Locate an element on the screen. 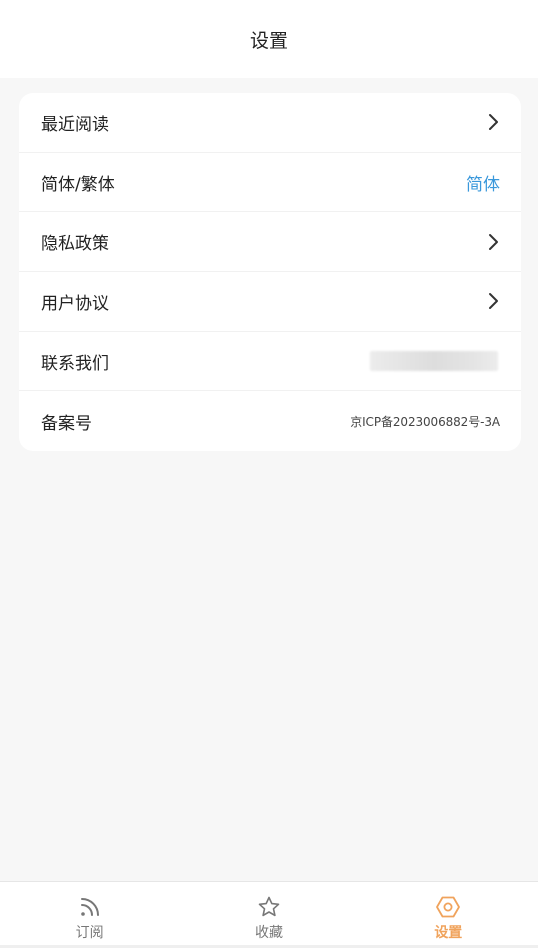  header: 设置 is located at coordinates (269, 39).